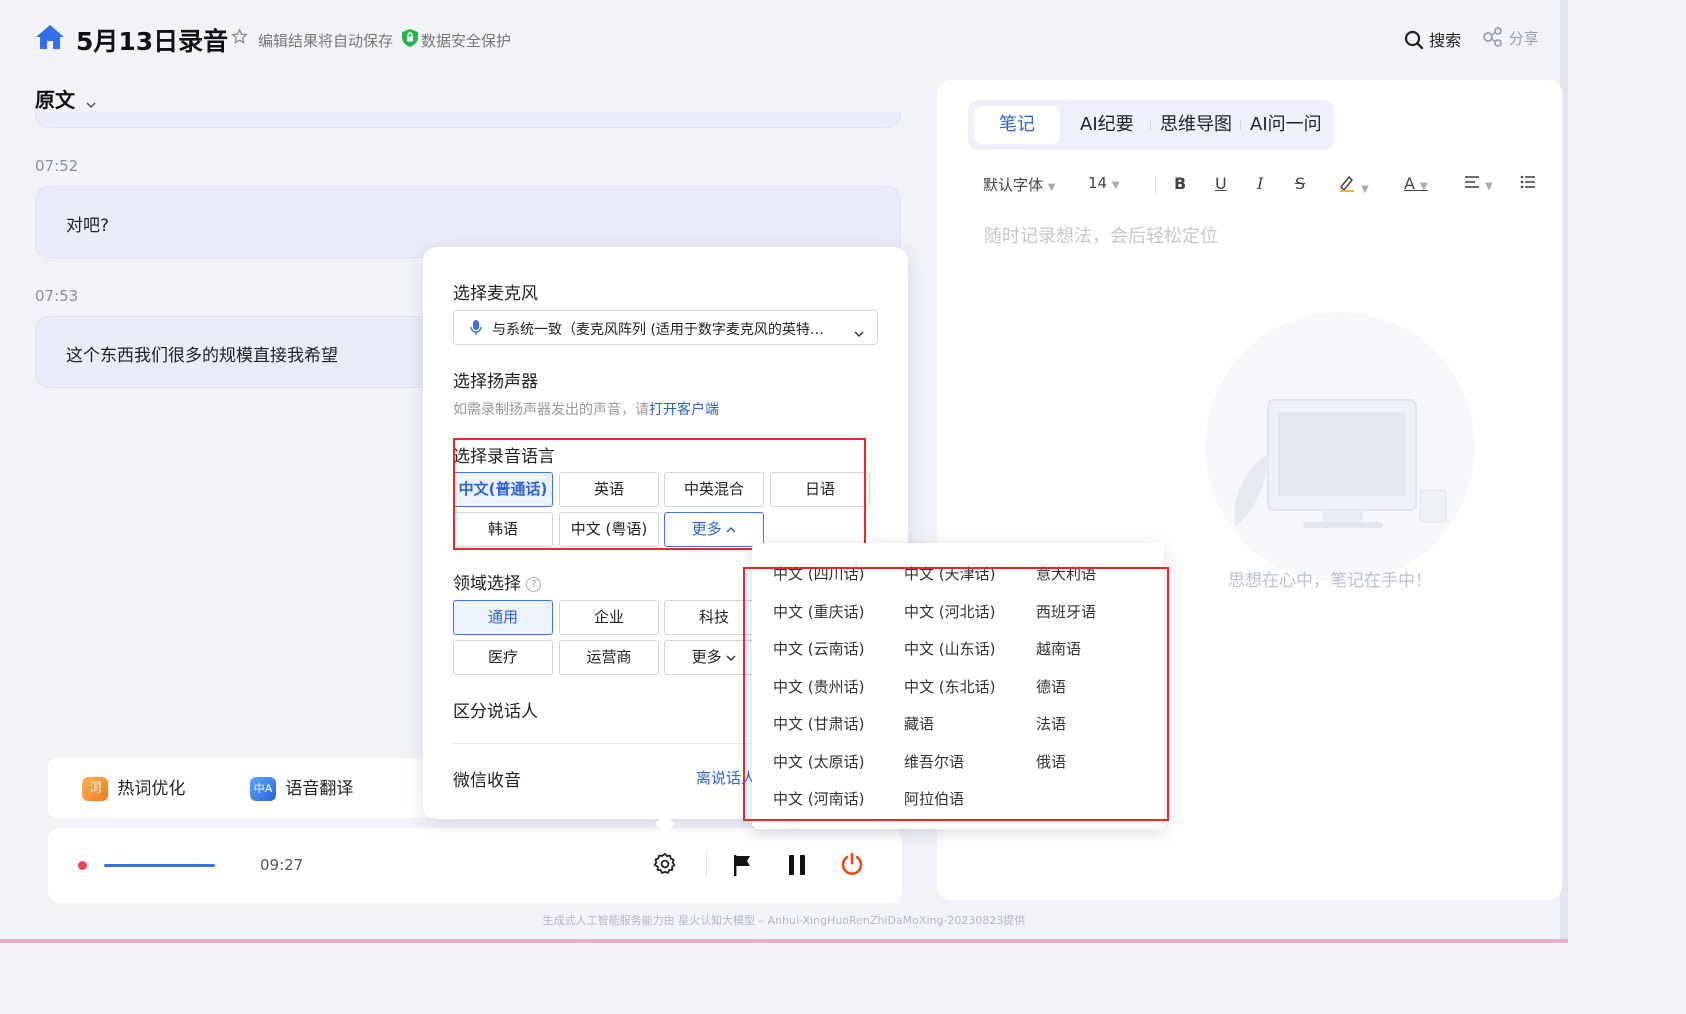 The width and height of the screenshot is (1686, 1014). What do you see at coordinates (1353, 185) in the screenshot?
I see `highlight-icon: ▼` at bounding box center [1353, 185].